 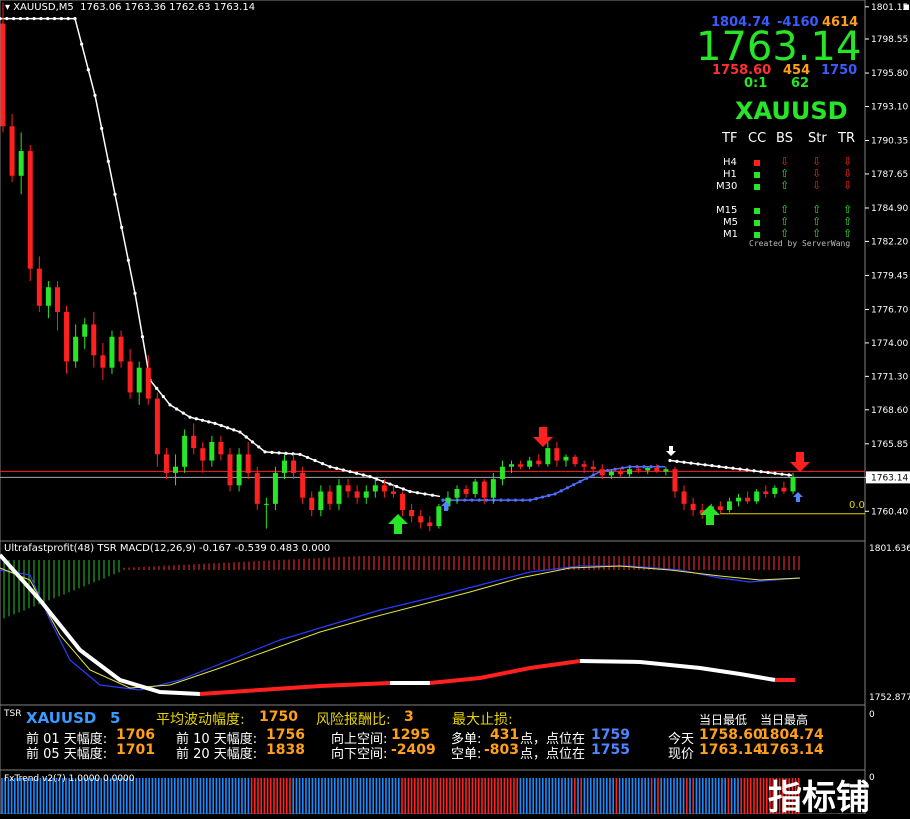 What do you see at coordinates (13, 714) in the screenshot?
I see `tsr-tag: TSR` at bounding box center [13, 714].